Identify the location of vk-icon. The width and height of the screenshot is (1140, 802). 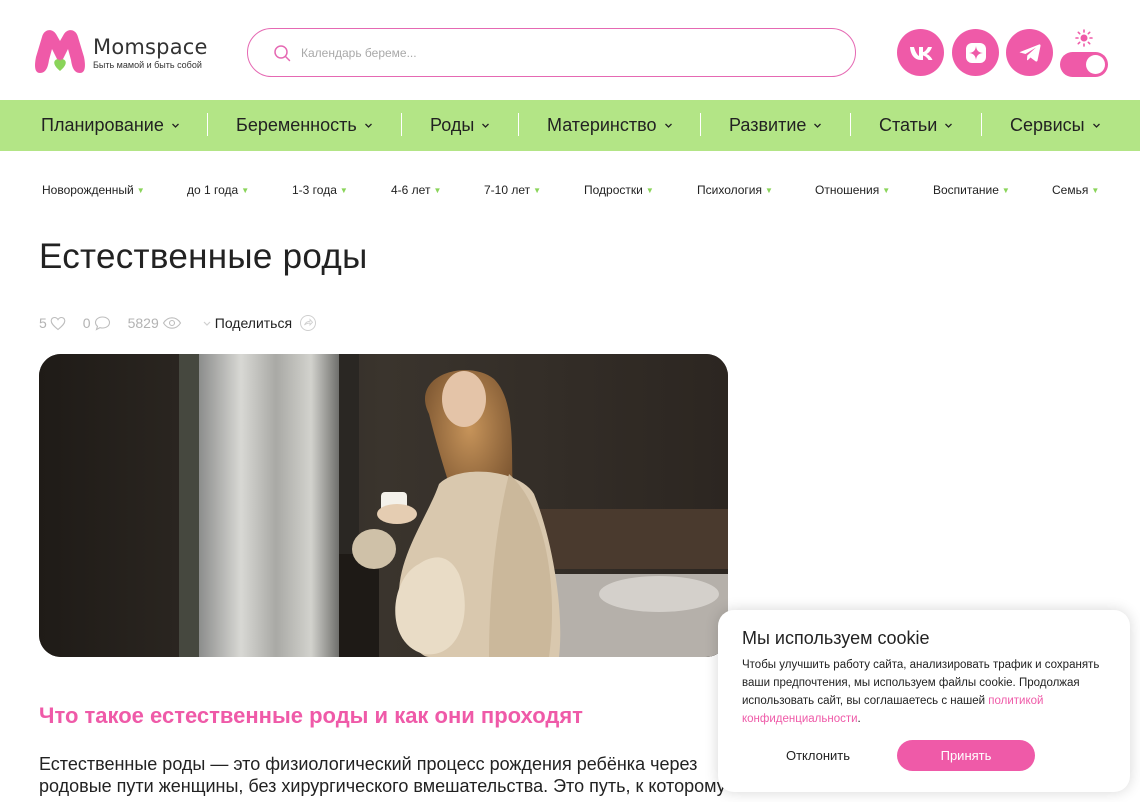
(920, 53).